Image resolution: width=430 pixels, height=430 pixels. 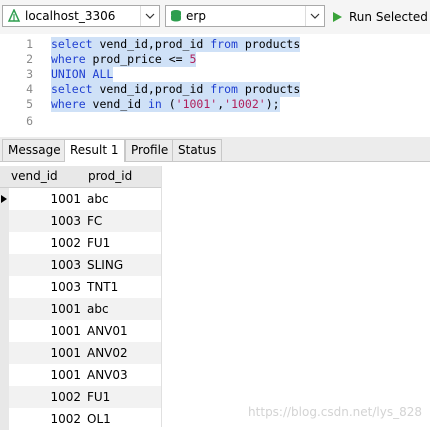 I want to click on code-token: UNION ALL, so click(x=82, y=74).